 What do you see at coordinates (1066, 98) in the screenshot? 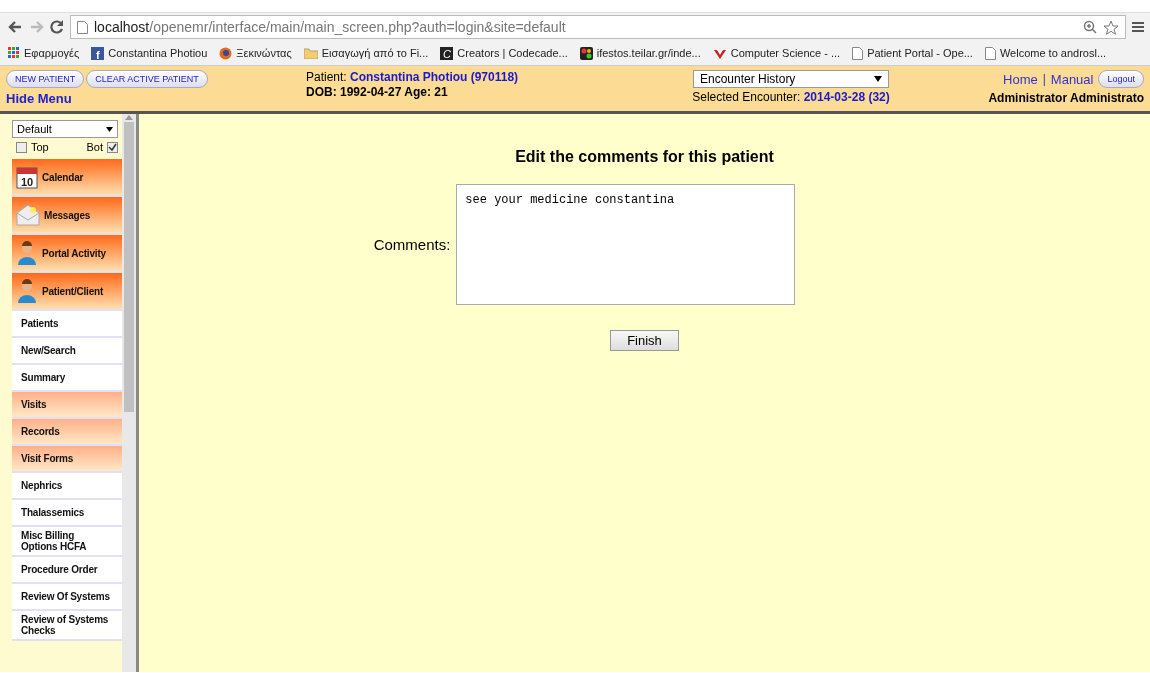
I see `user-name: Administrator Administrato` at bounding box center [1066, 98].